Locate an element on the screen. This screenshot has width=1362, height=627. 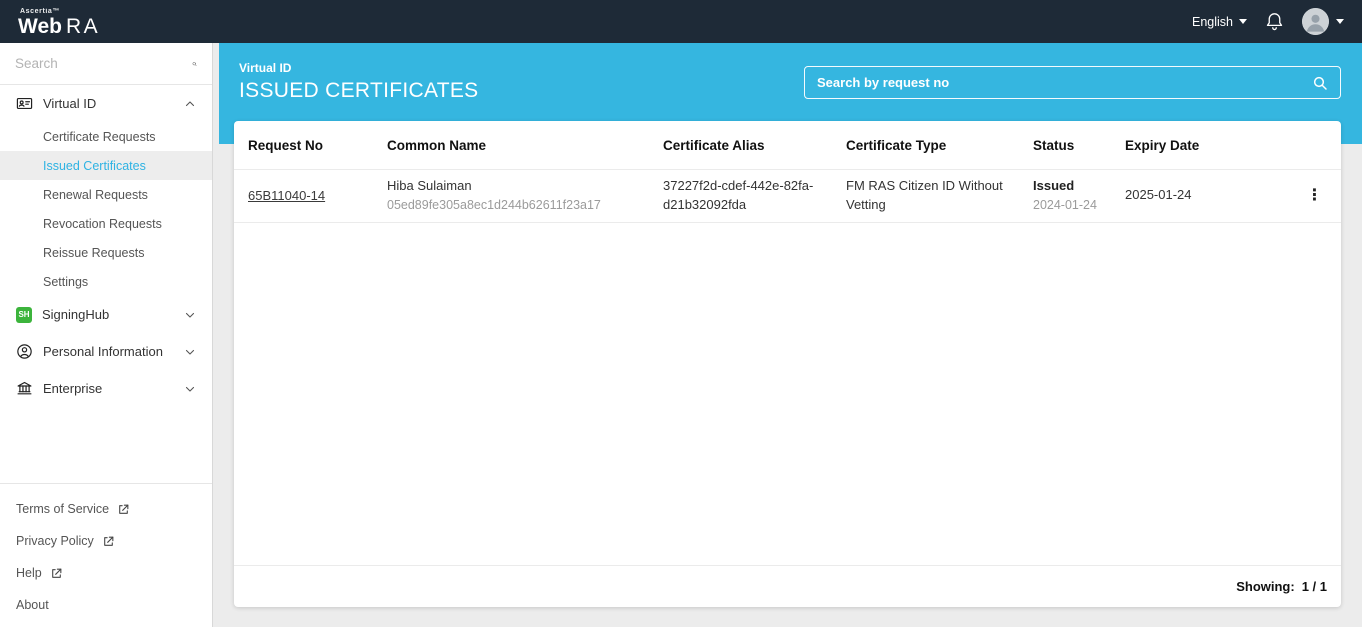
sidebar-item-certificate-requests: Certificate Requests is located at coordinates (106, 136).